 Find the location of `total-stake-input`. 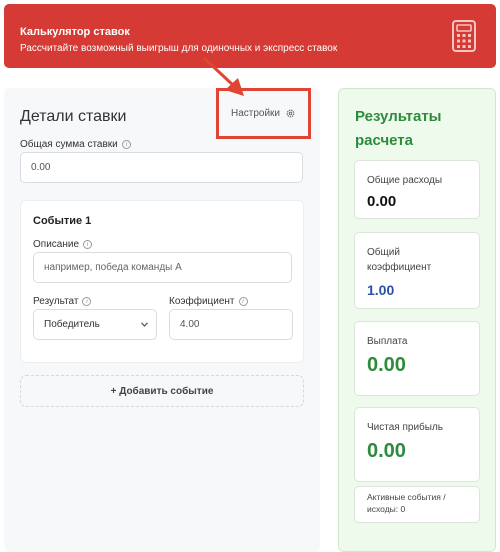

total-stake-input is located at coordinates (161, 167).